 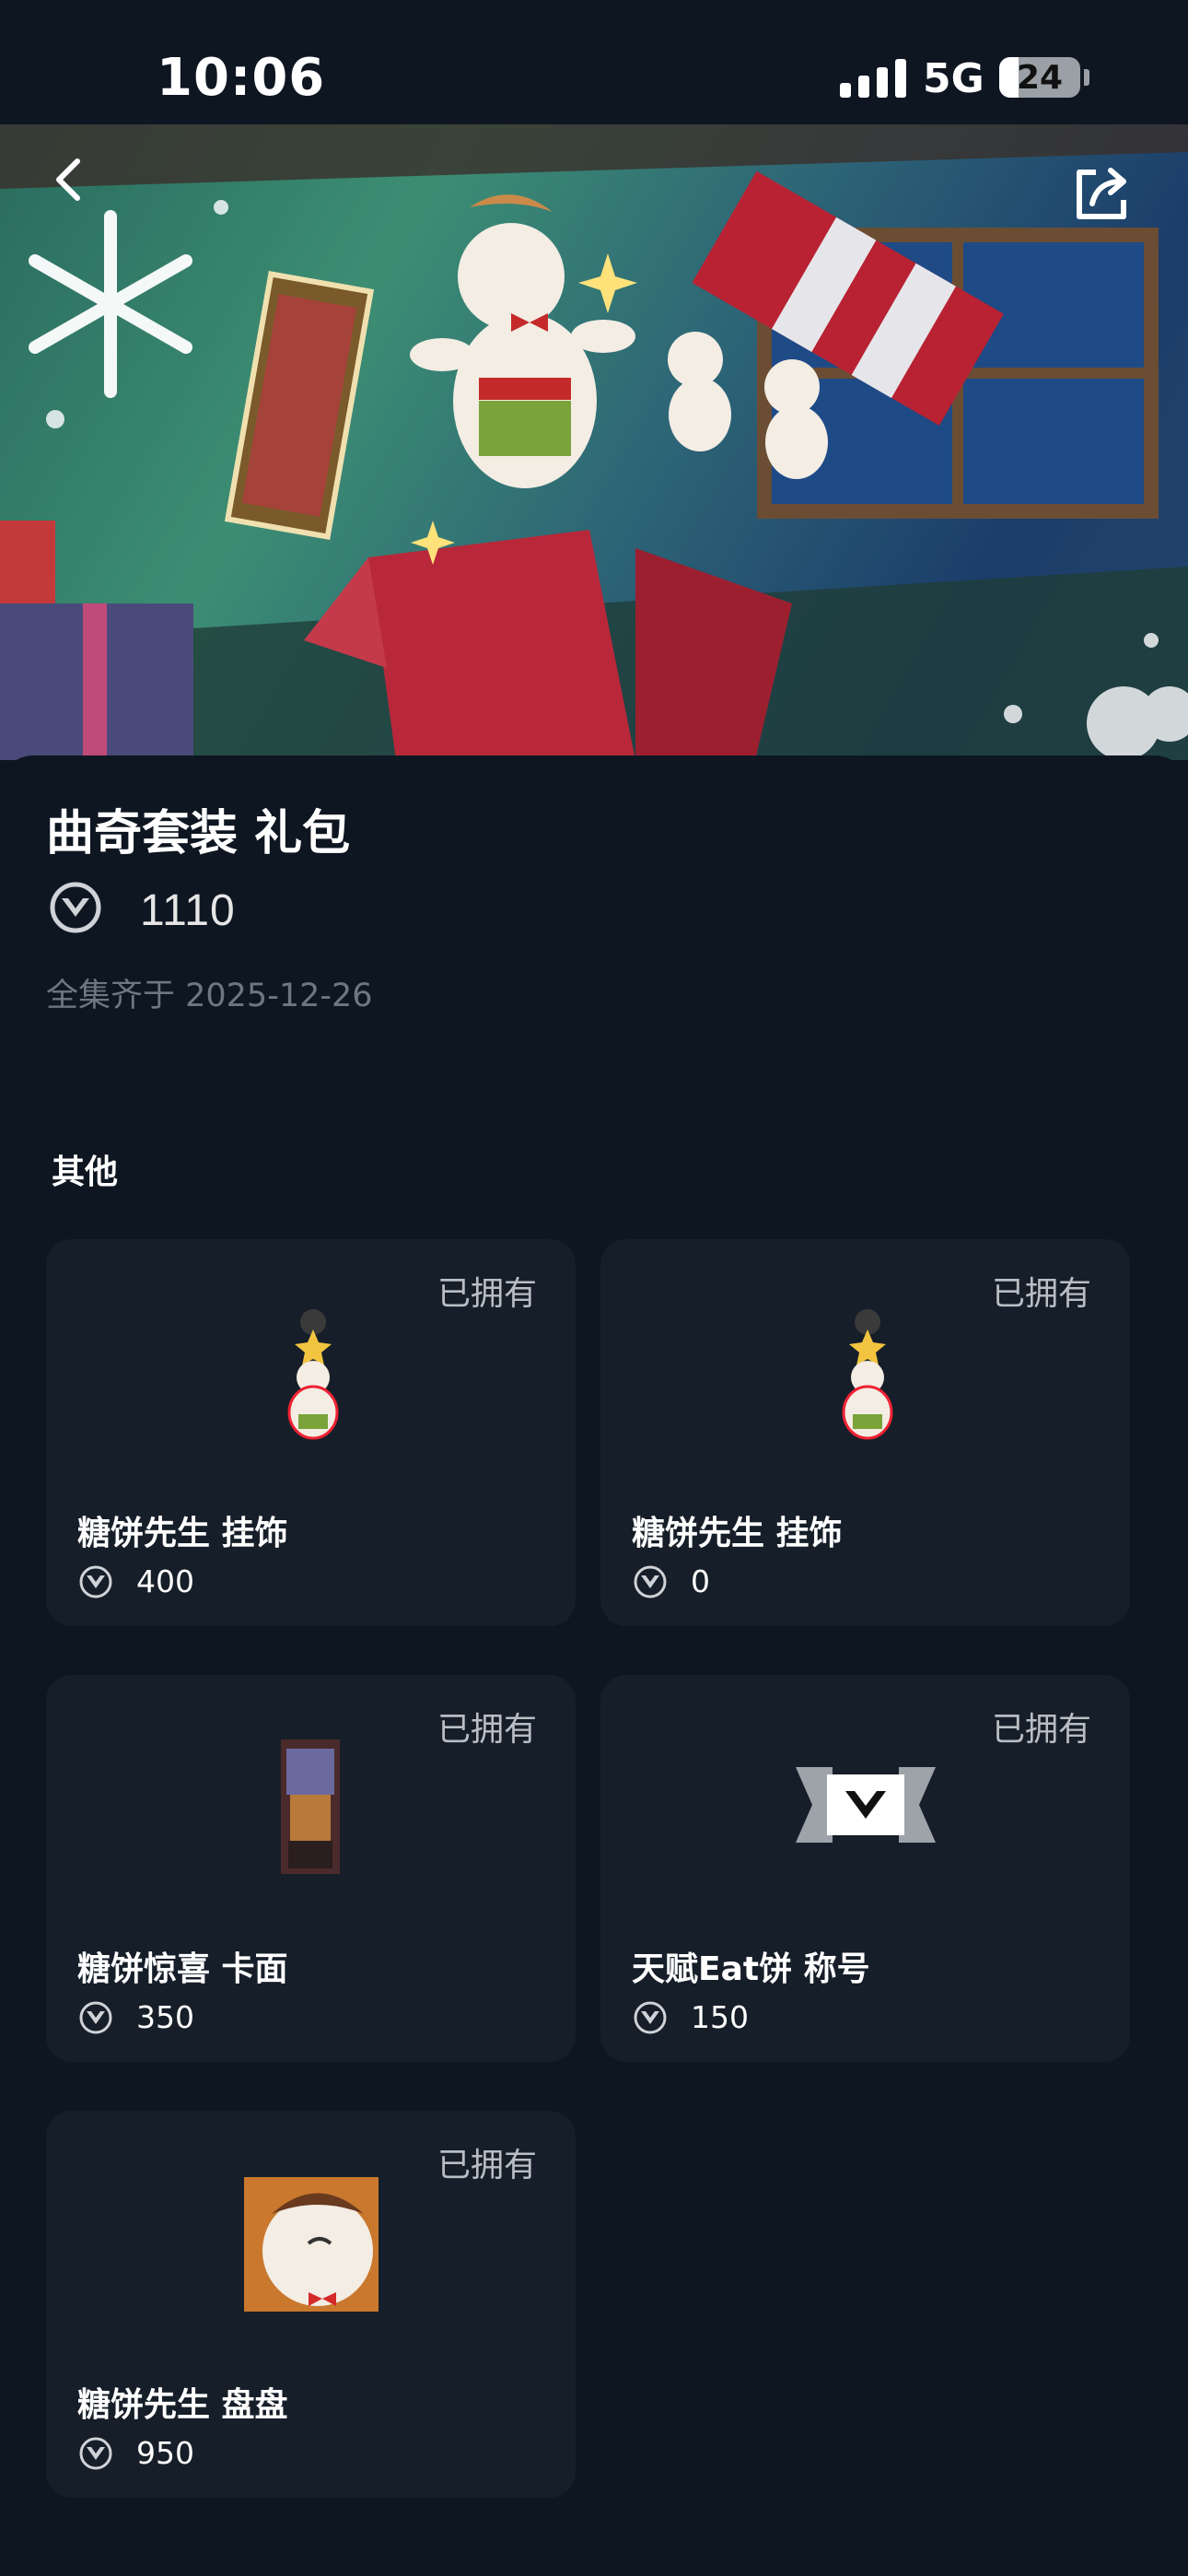 I want to click on item-price-value: 150, so click(x=720, y=2017).